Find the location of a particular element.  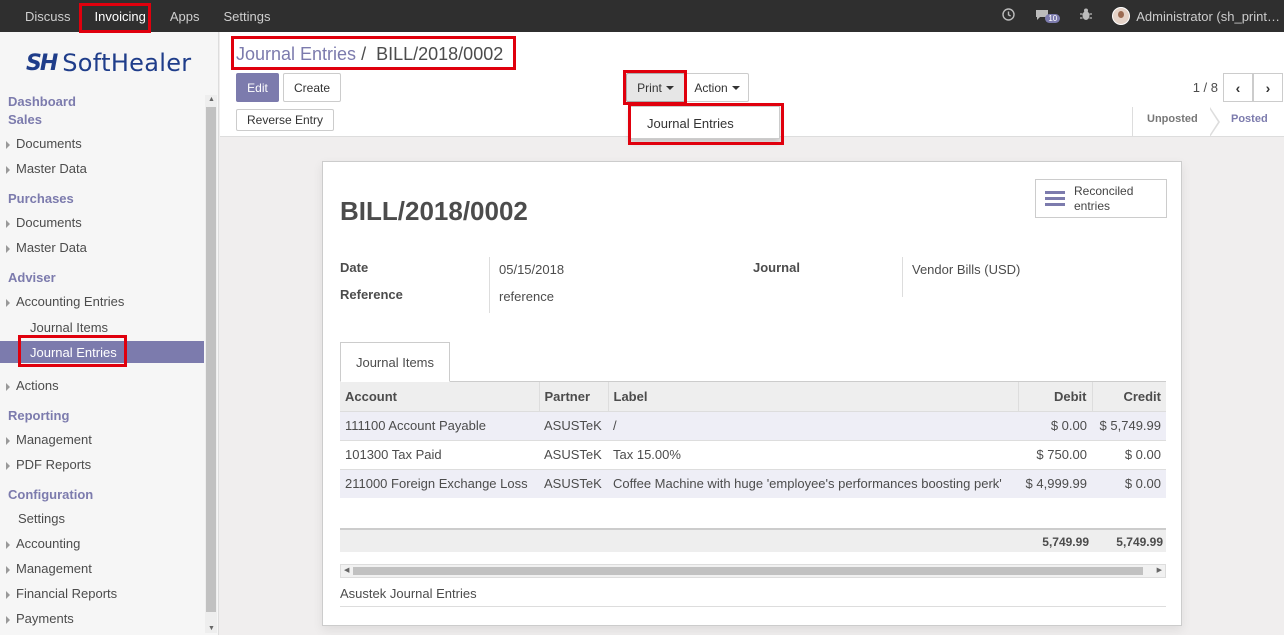

app-menu: Discuss Invoicing Apps Settings is located at coordinates (150, 16).